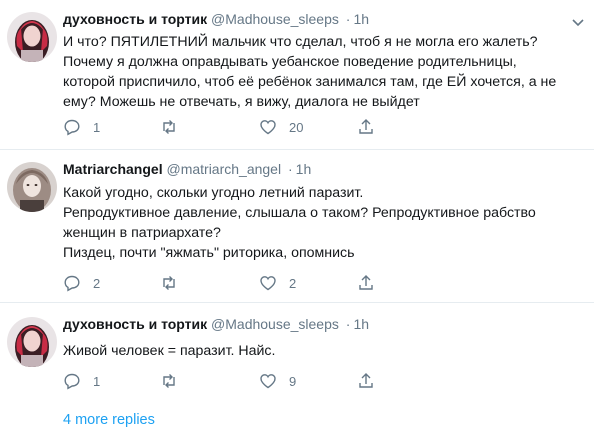 The height and width of the screenshot is (429, 594). Describe the element at coordinates (296, 127) in the screenshot. I see `like-count: 20` at that location.